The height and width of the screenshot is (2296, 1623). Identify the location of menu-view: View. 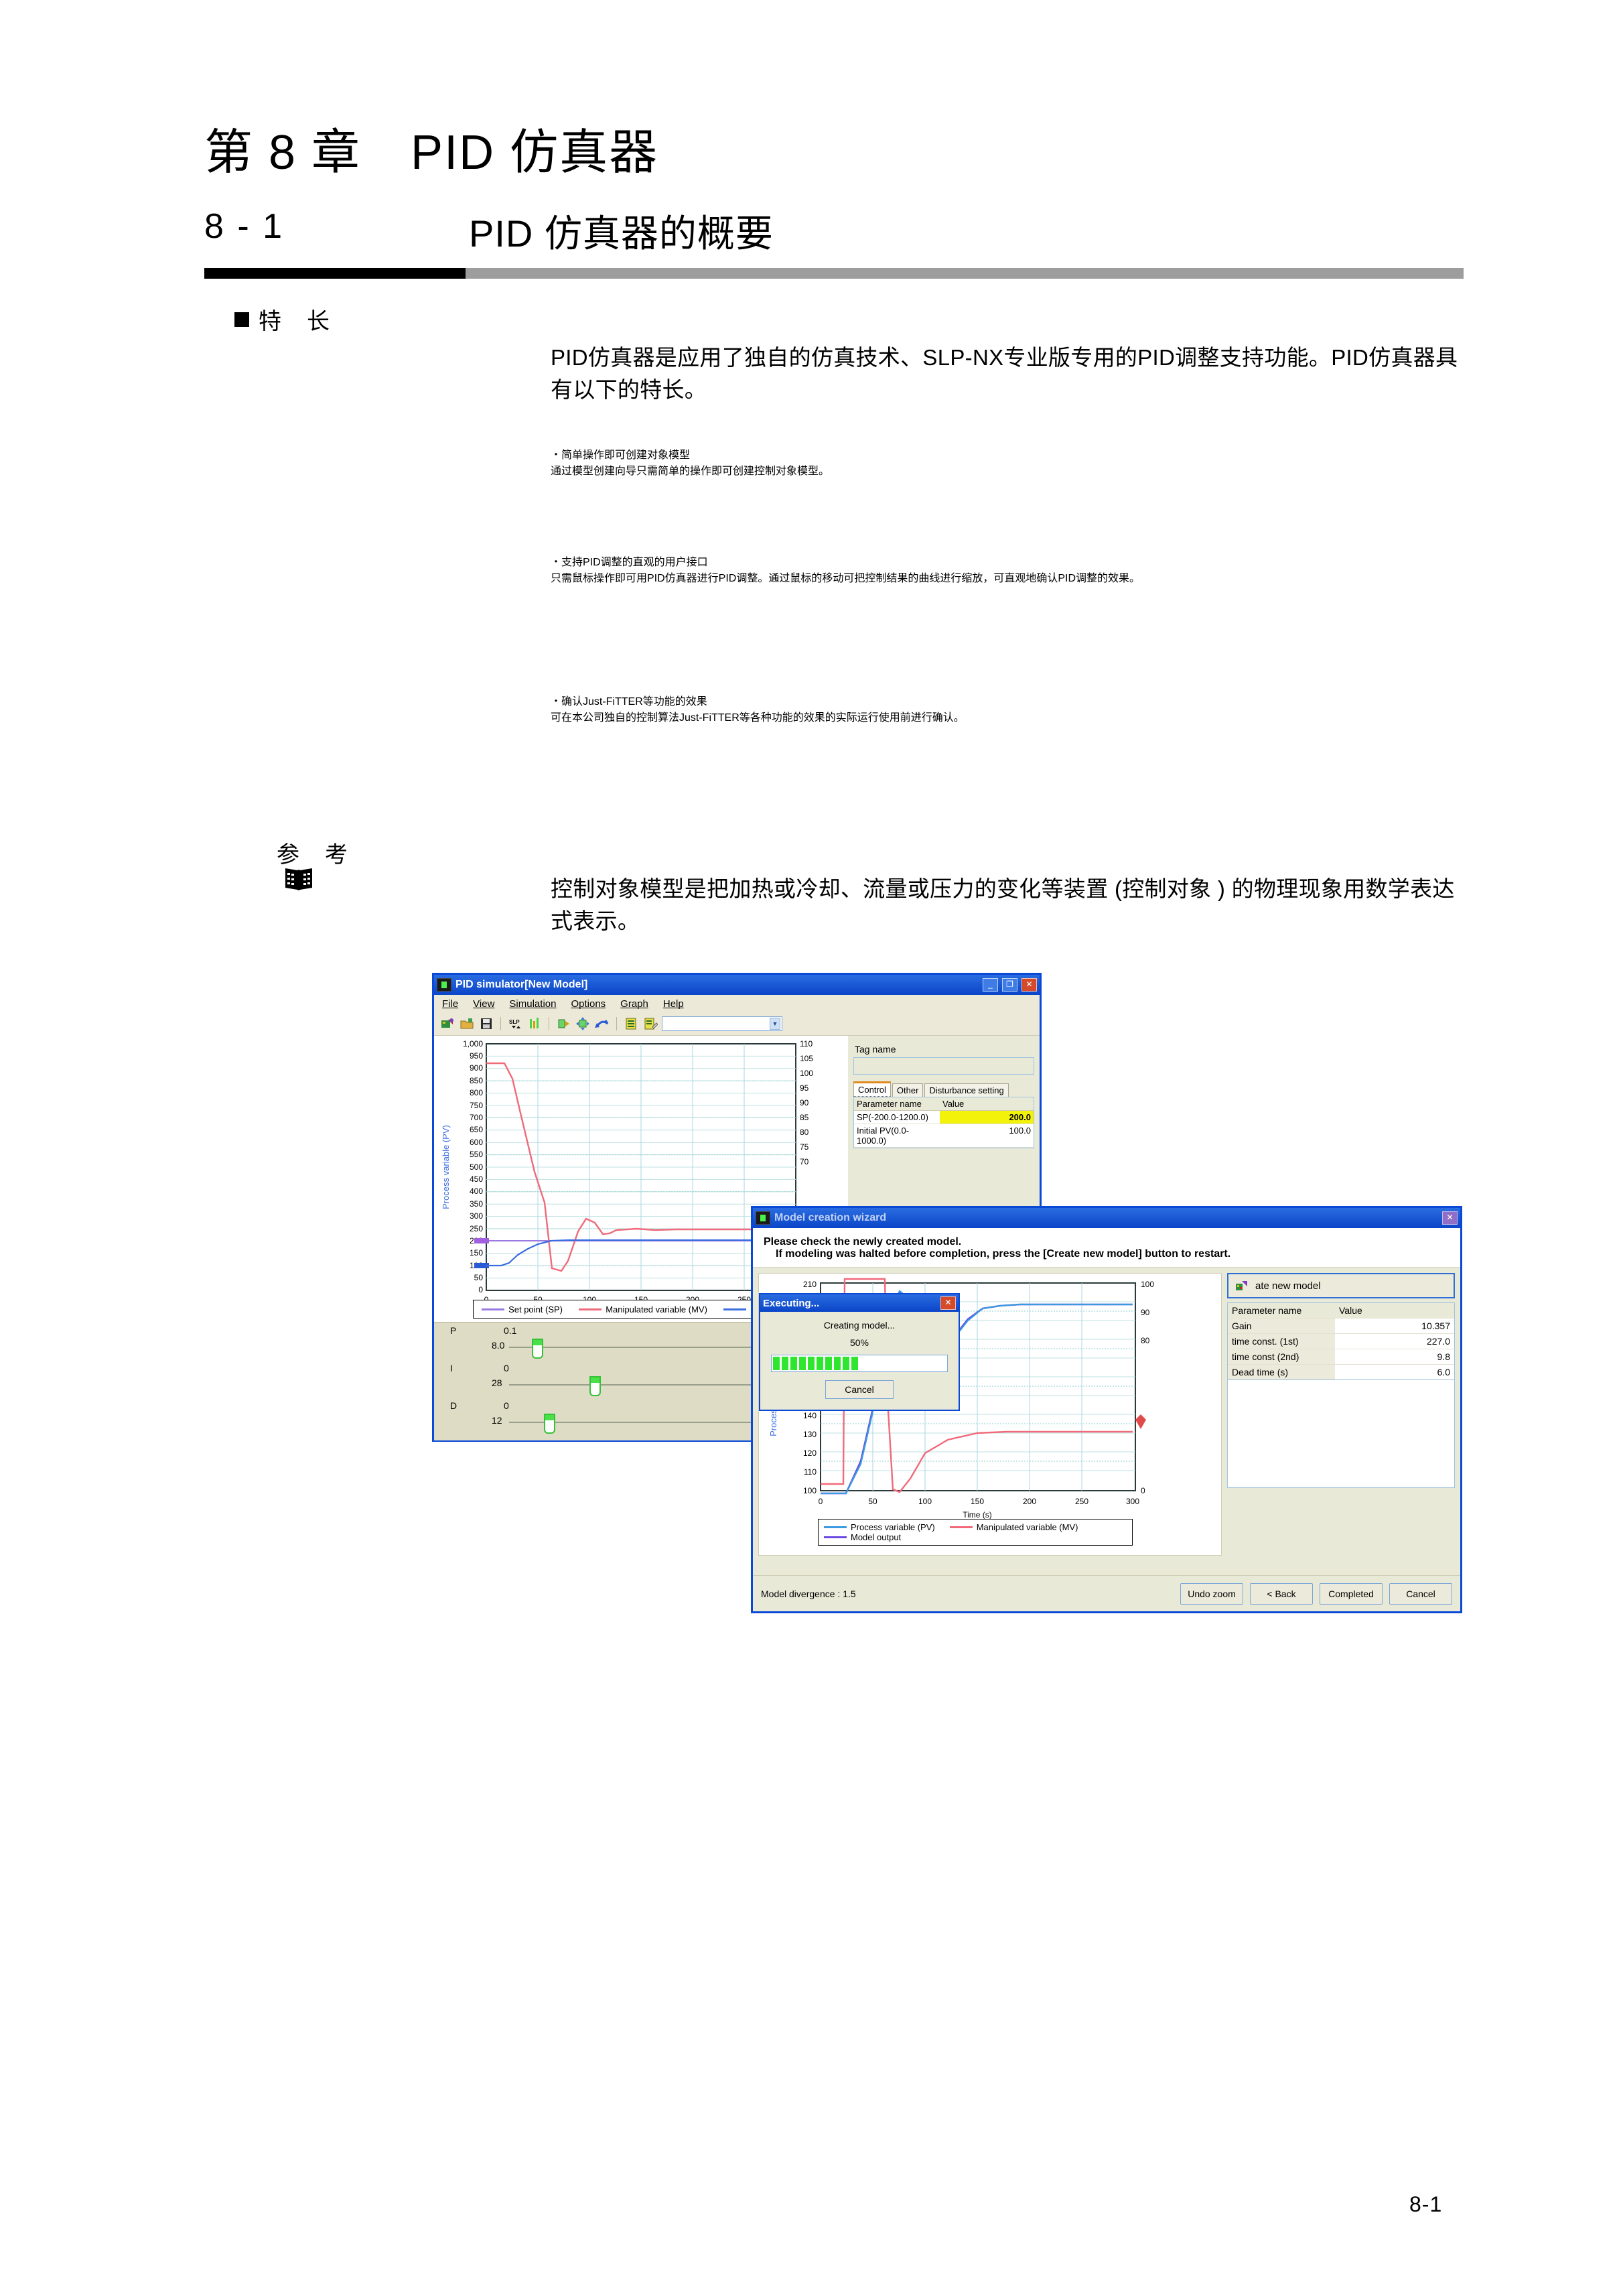
(484, 1004).